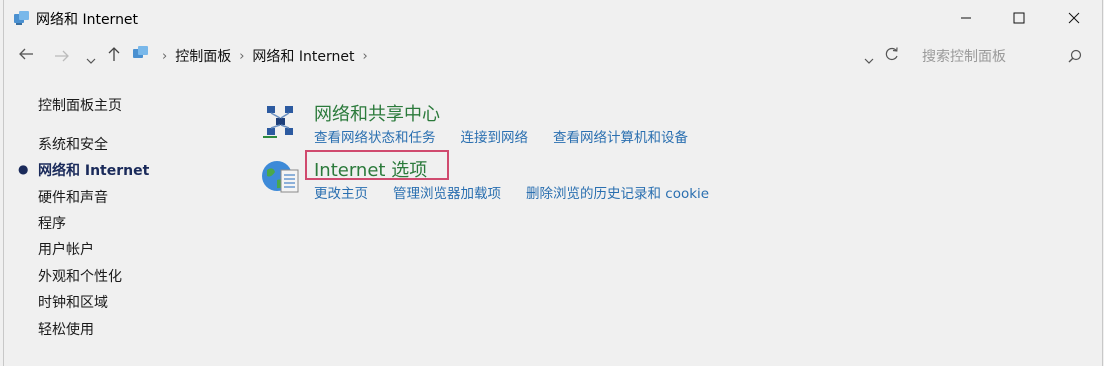 This screenshot has height=366, width=1104. I want to click on refresh-icon, so click(892, 56).